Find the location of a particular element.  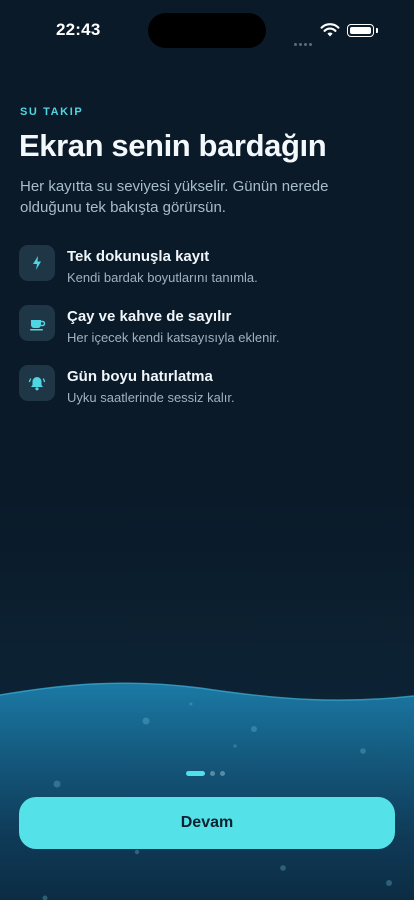

continue-button: Devam is located at coordinates (207, 823).